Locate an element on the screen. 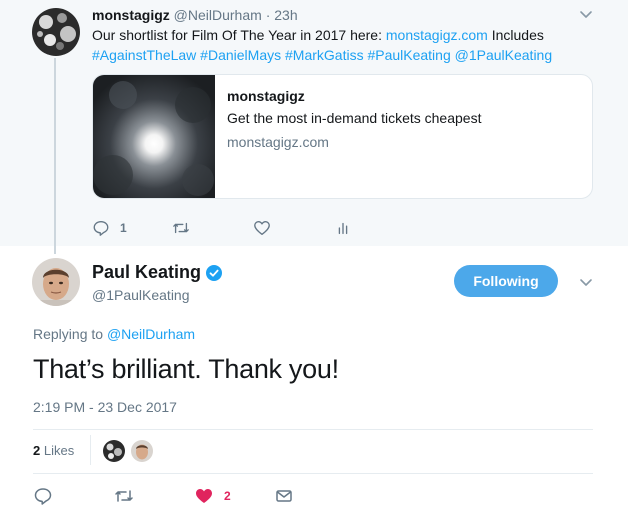 Image resolution: width=628 pixels, height=524 pixels. reply-button is located at coordinates (43, 496).